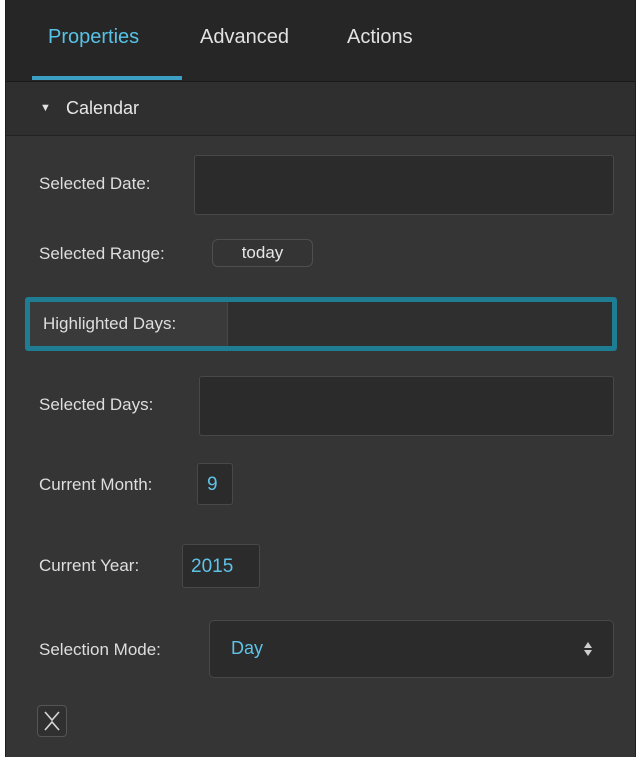  Describe the element at coordinates (244, 37) in the screenshot. I see `tab-advanced: Advanced` at that location.